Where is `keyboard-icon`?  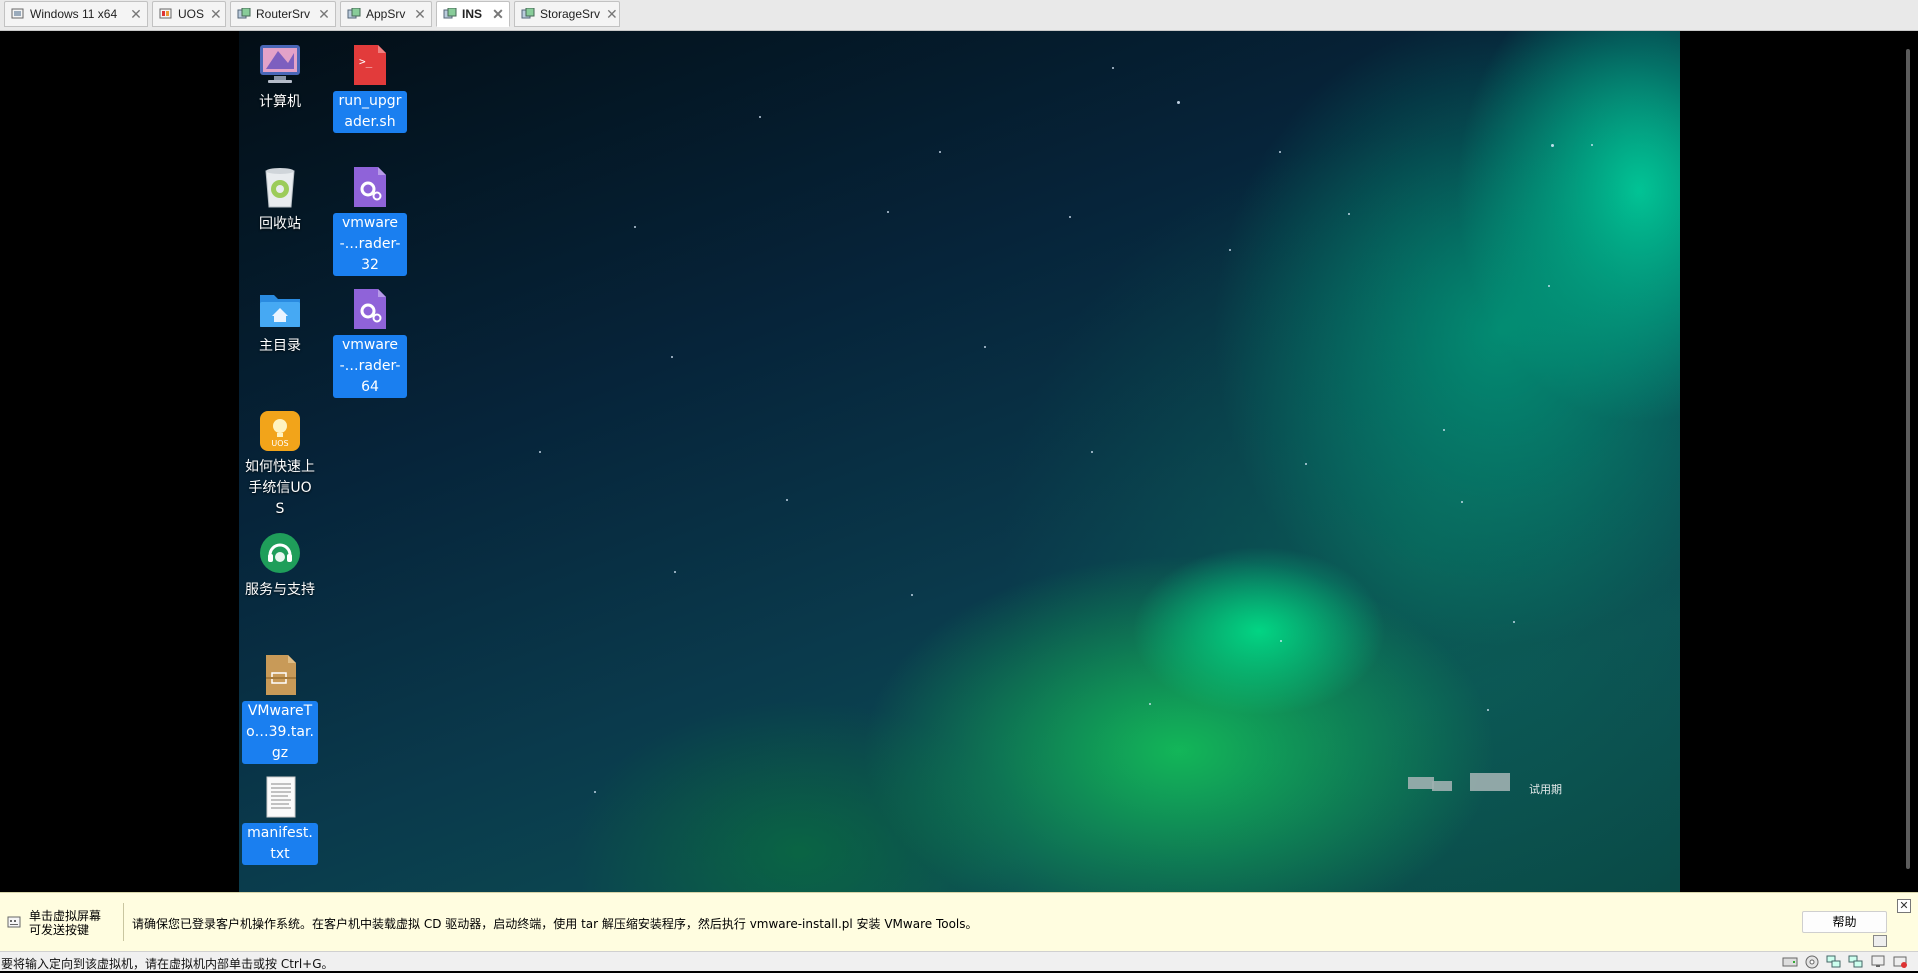
keyboard-icon is located at coordinates (14, 923).